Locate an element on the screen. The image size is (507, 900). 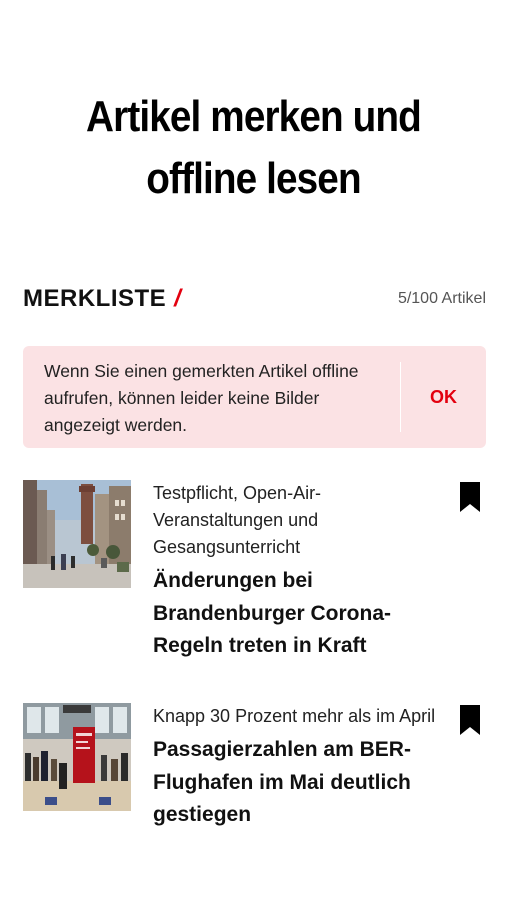
street-scene-photo is located at coordinates (77, 534).